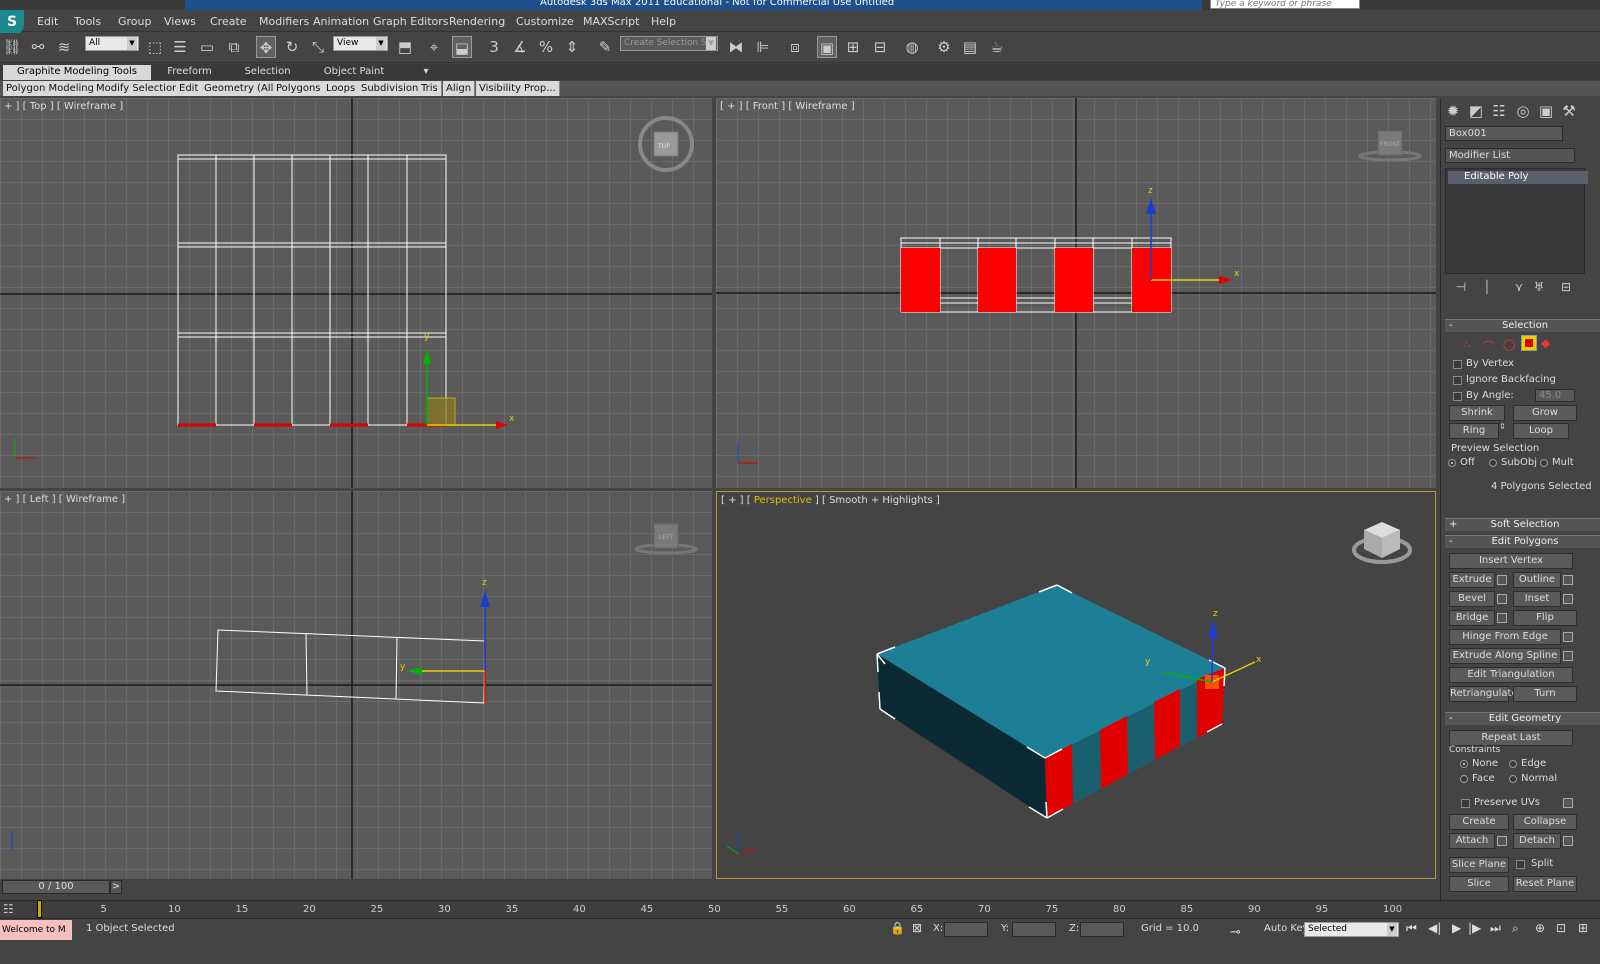 The height and width of the screenshot is (964, 1600). I want to click on selection-filter-dropdown: All ▼, so click(112, 43).